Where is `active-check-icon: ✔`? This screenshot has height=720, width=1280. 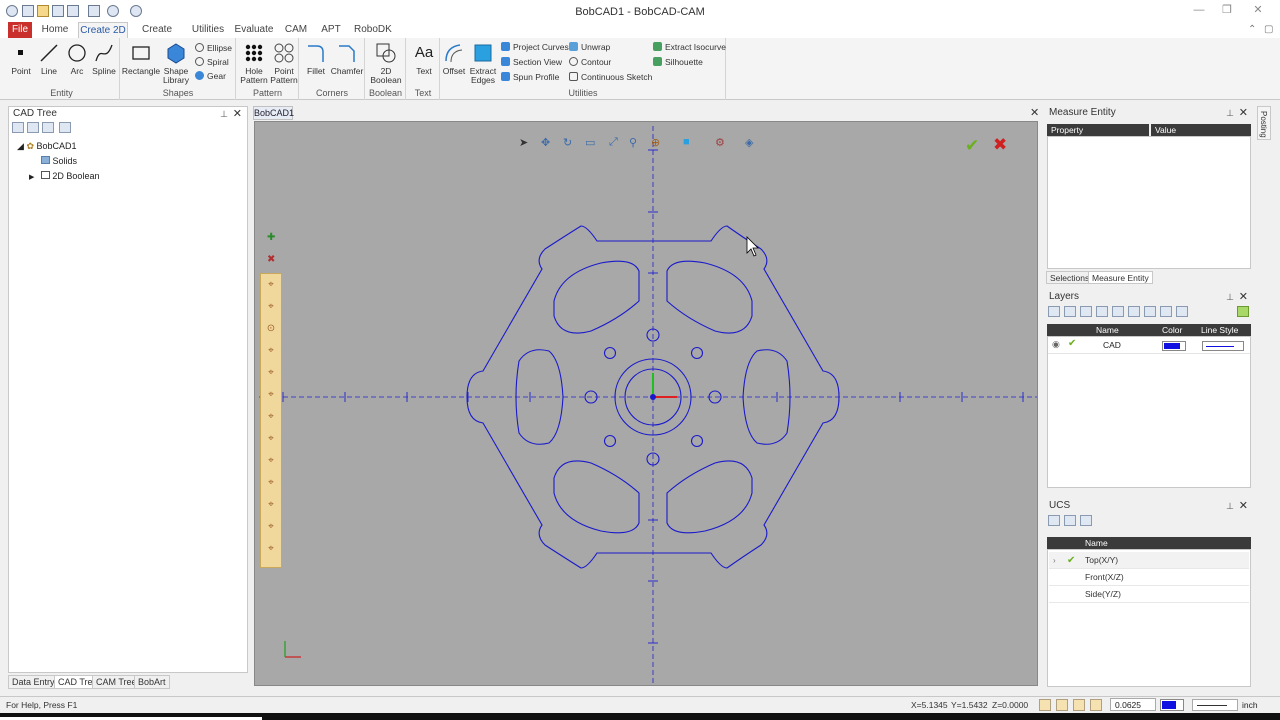
active-check-icon: ✔ is located at coordinates (1072, 343).